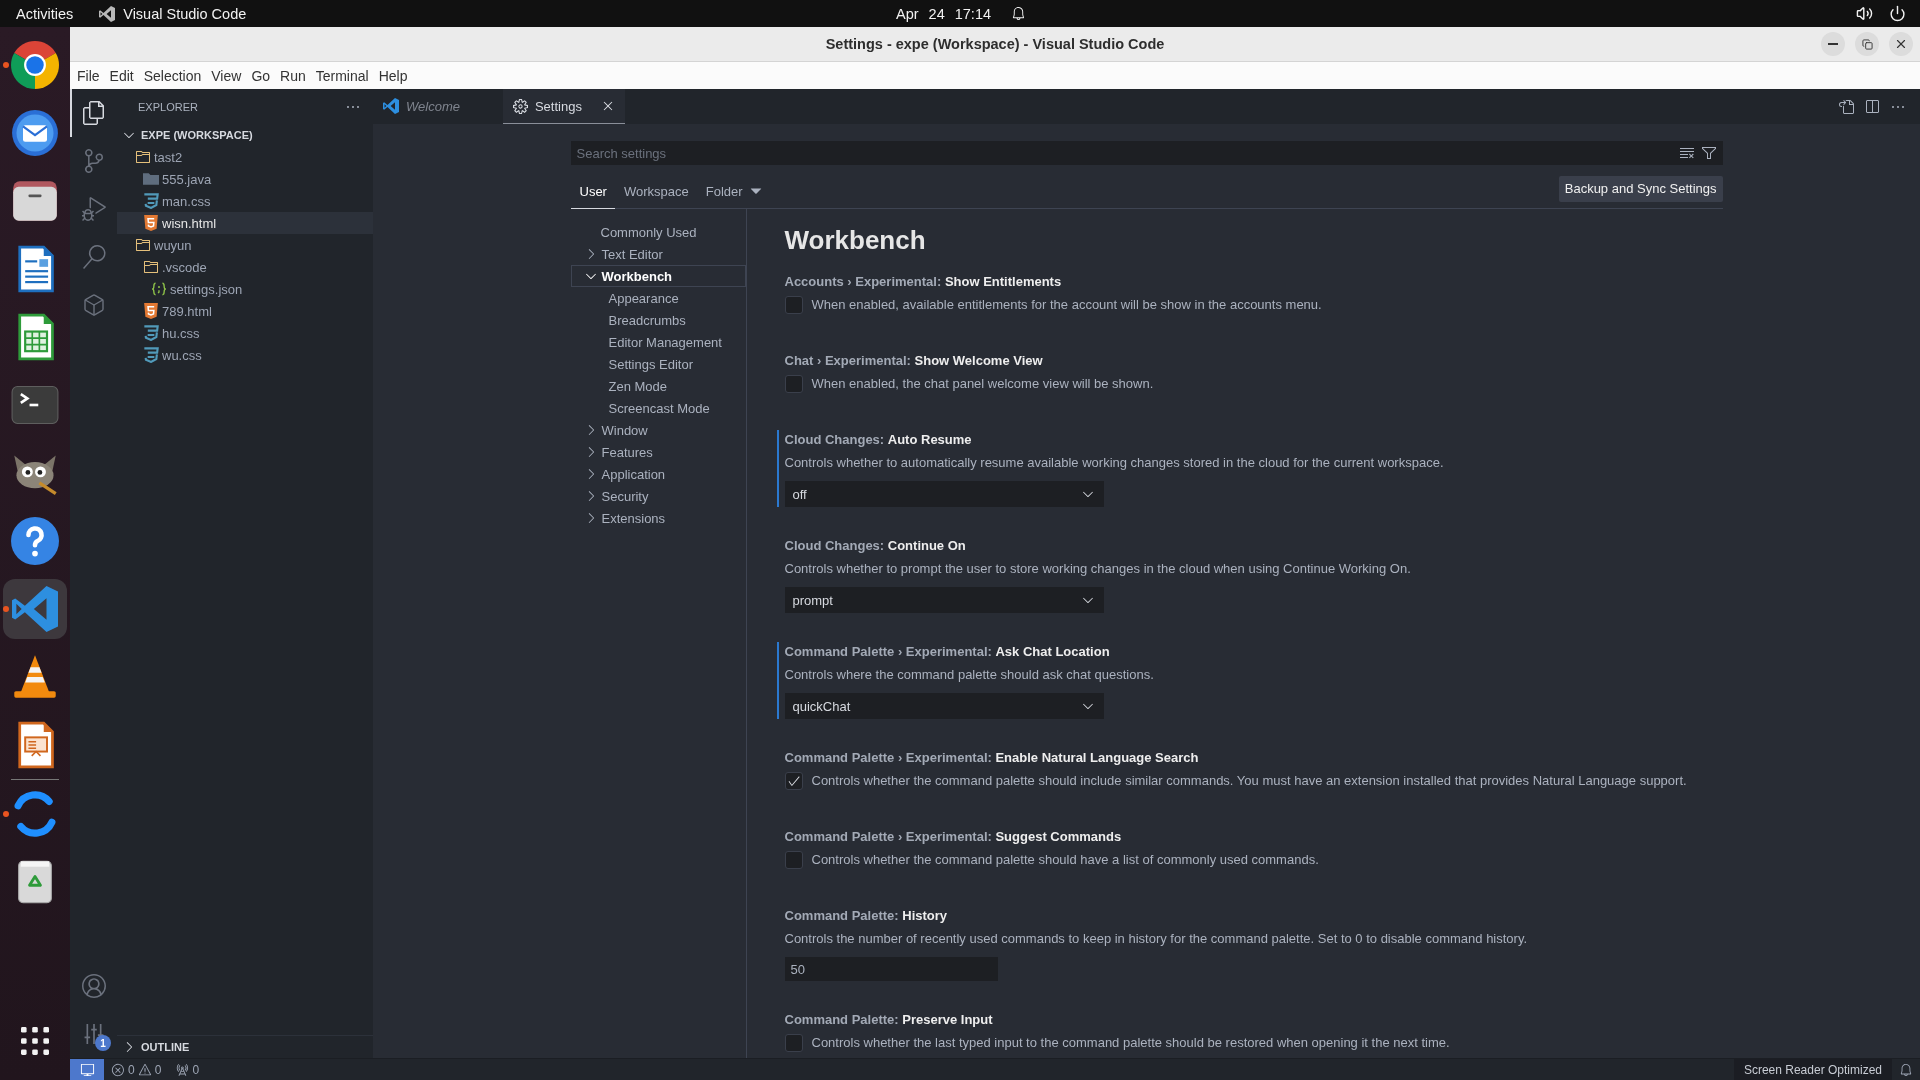 This screenshot has width=1920, height=1080. What do you see at coordinates (1686, 153) in the screenshot?
I see `clear-filter-icon` at bounding box center [1686, 153].